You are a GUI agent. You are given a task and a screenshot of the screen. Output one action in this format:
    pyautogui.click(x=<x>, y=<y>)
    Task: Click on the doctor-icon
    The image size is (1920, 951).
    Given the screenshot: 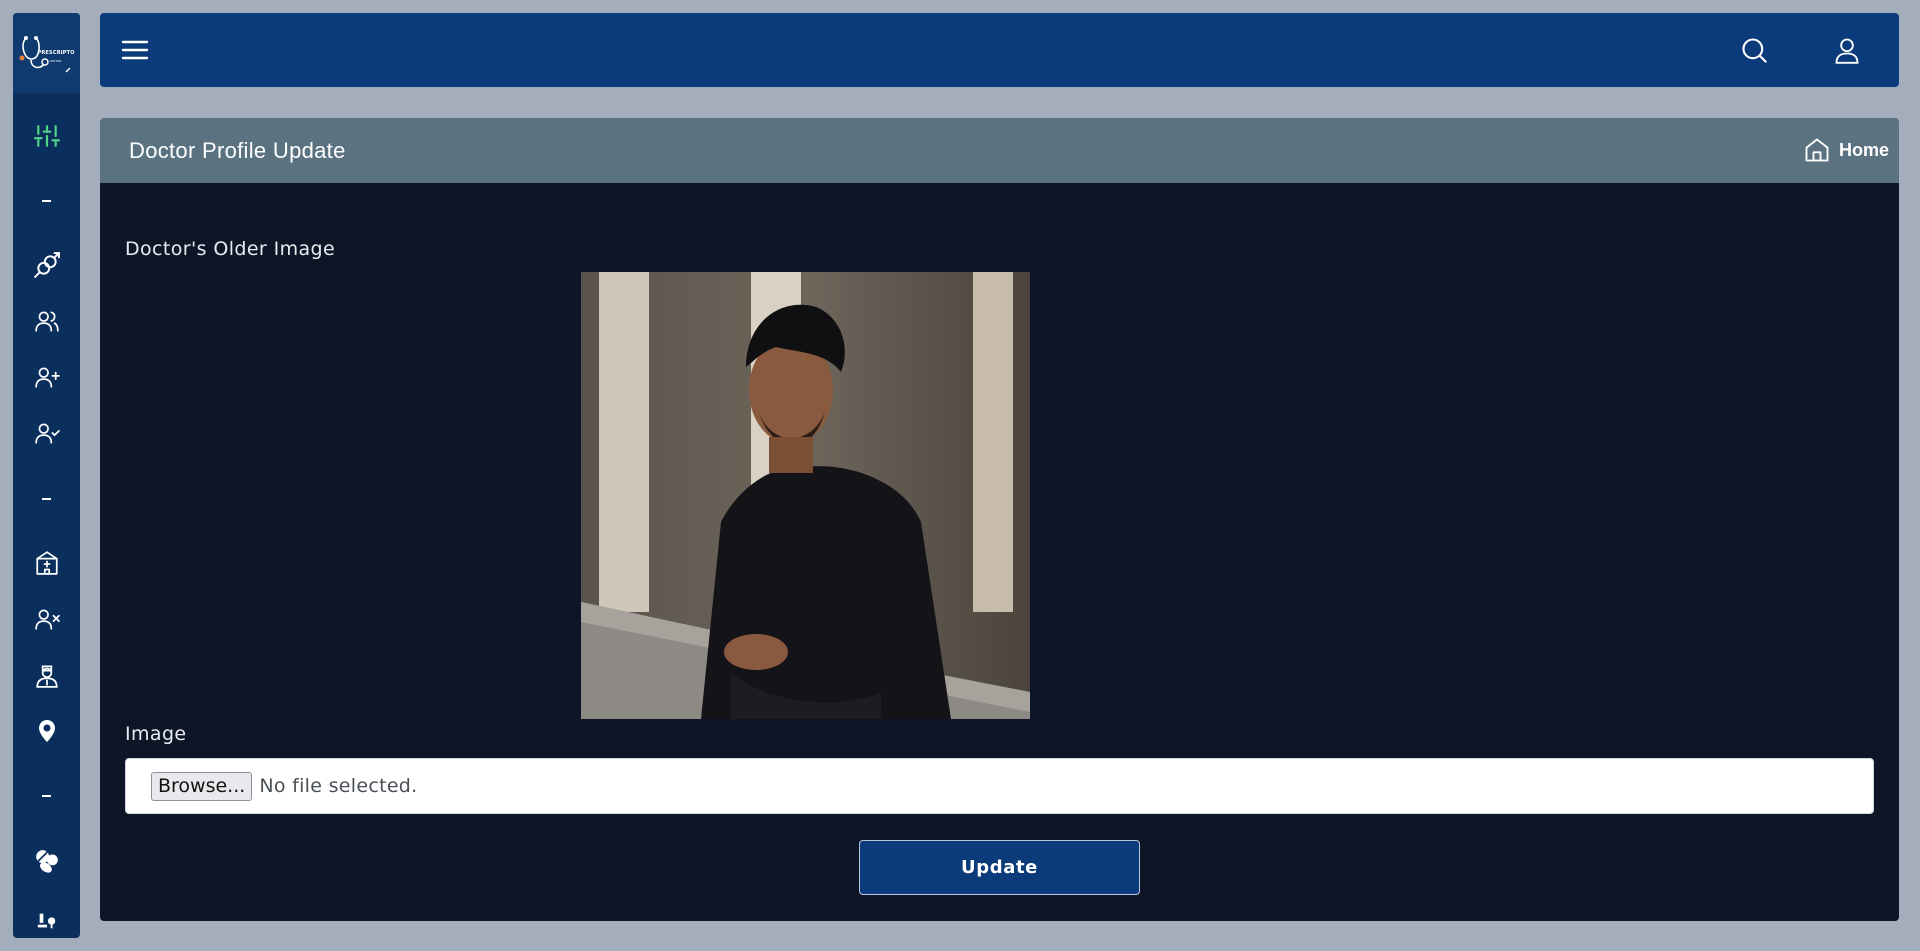 What is the action you would take?
    pyautogui.click(x=46, y=676)
    